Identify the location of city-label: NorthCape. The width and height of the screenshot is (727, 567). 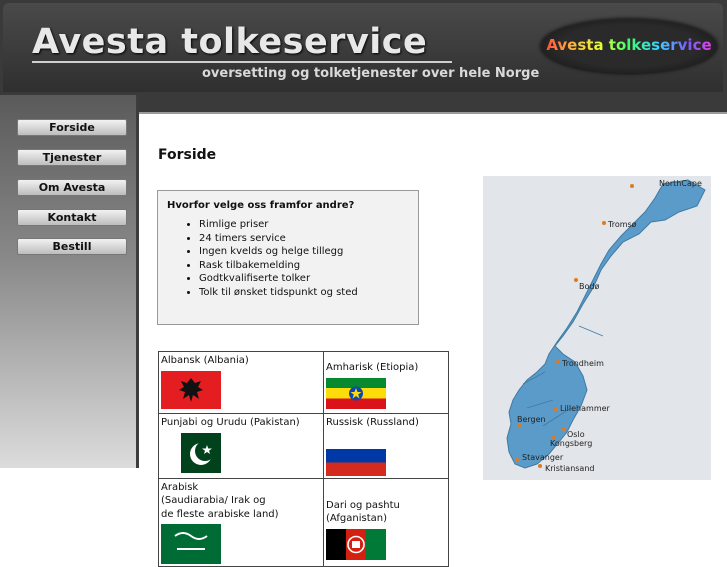
(680, 183).